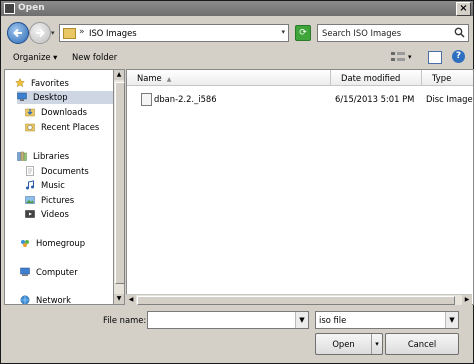 Image resolution: width=474 pixels, height=364 pixels. What do you see at coordinates (66, 299) in the screenshot?
I see `nav-network: Network` at bounding box center [66, 299].